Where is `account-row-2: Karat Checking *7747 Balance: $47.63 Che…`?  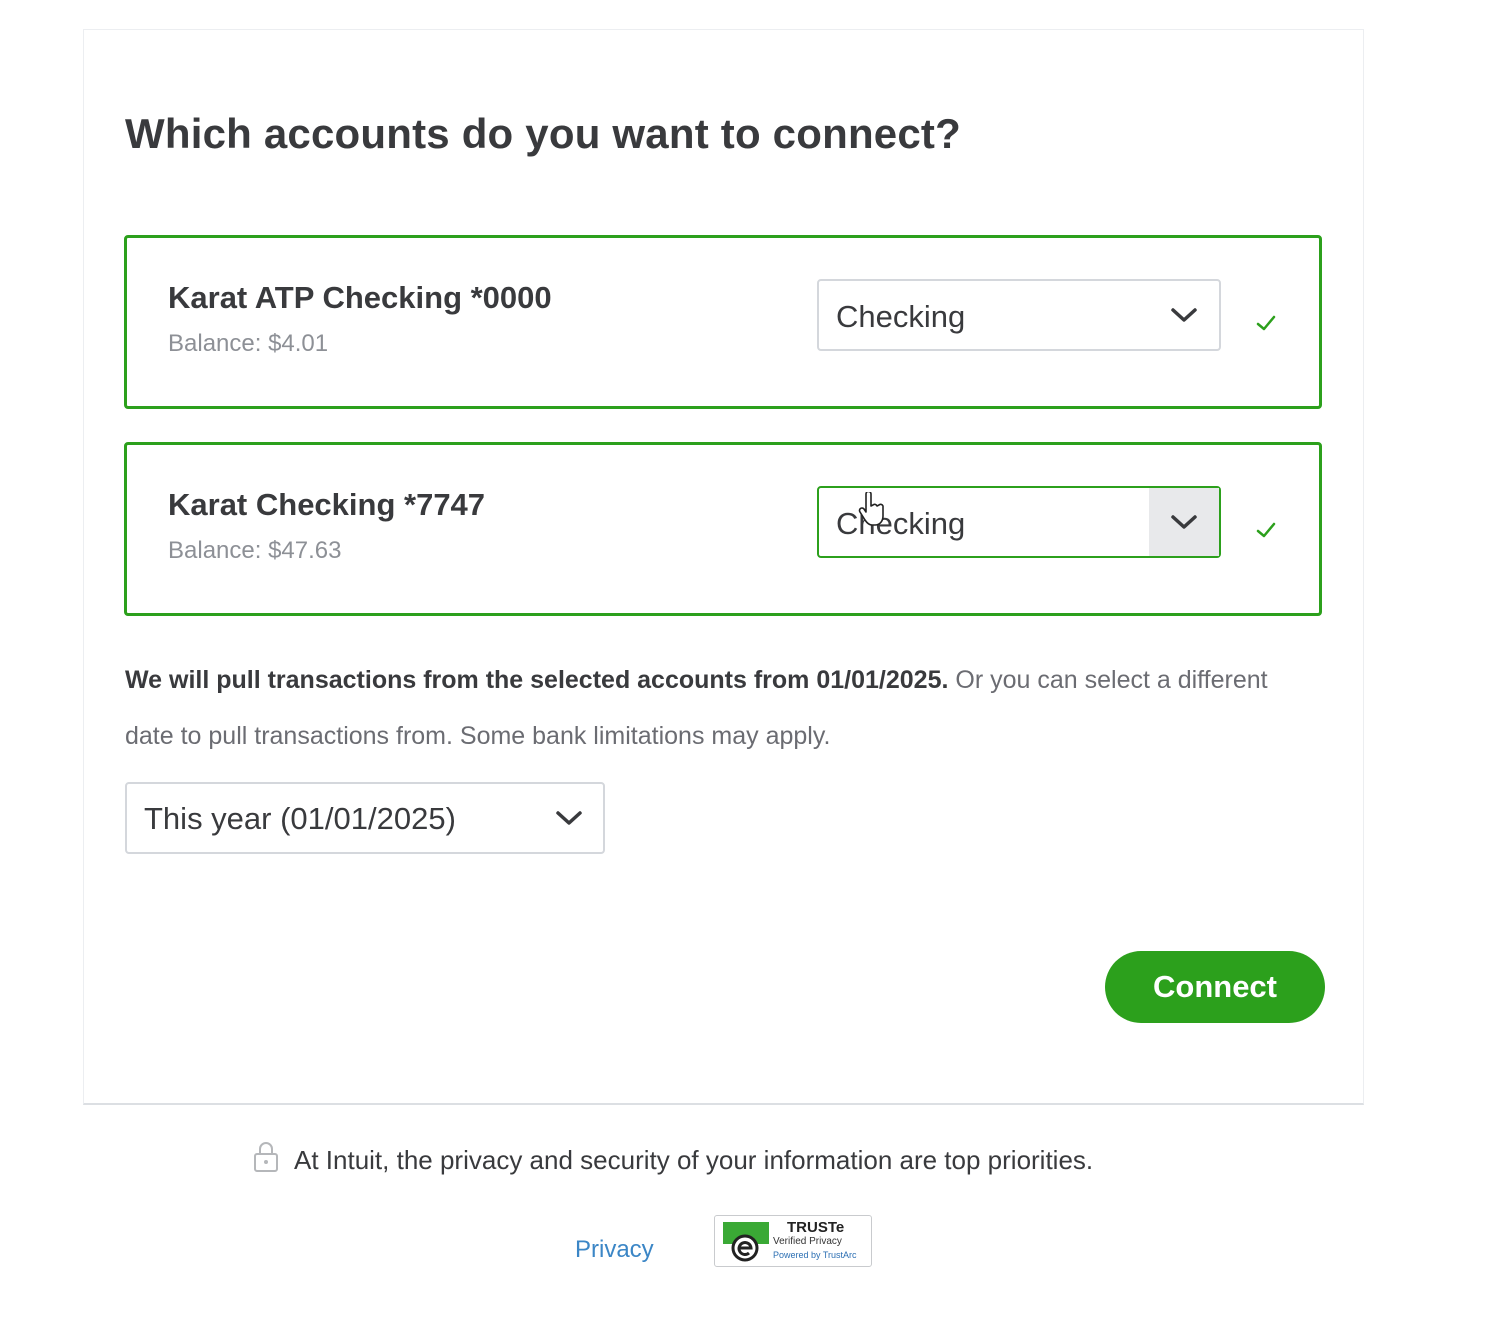
account-row-2: Karat Checking *7747 Balance: $47.63 Che… is located at coordinates (723, 529).